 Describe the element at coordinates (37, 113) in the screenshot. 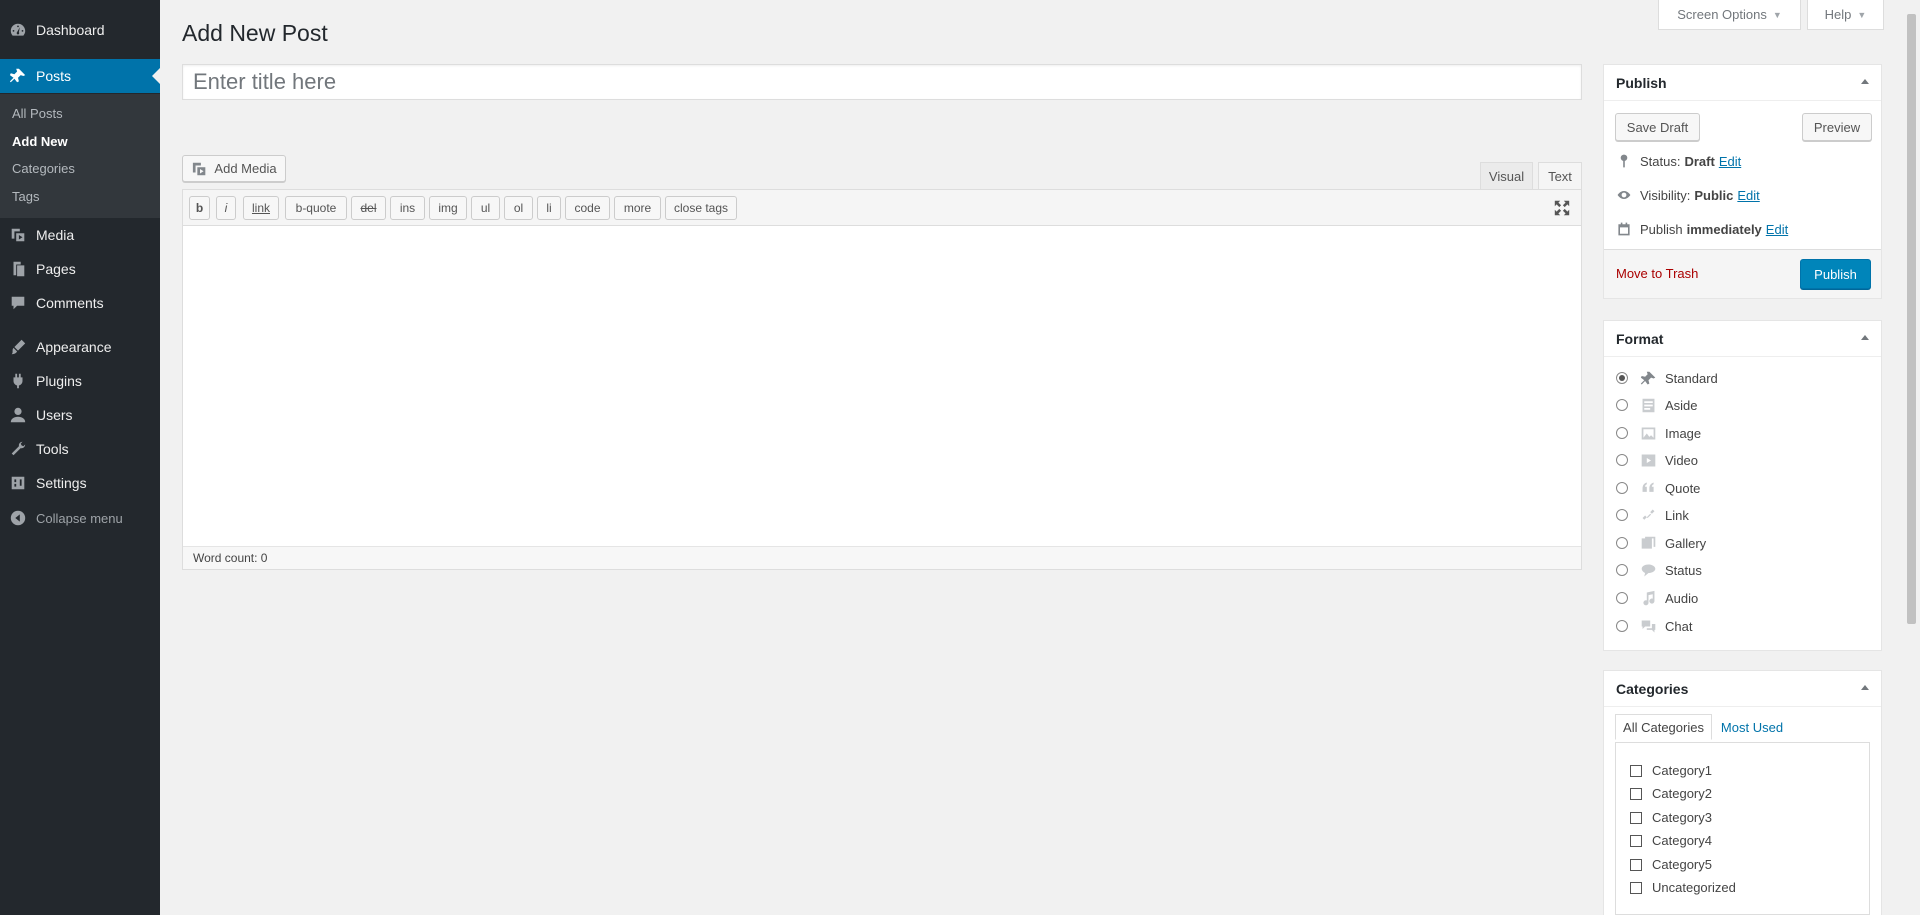

I see `submenu-all-posts: All Posts` at that location.